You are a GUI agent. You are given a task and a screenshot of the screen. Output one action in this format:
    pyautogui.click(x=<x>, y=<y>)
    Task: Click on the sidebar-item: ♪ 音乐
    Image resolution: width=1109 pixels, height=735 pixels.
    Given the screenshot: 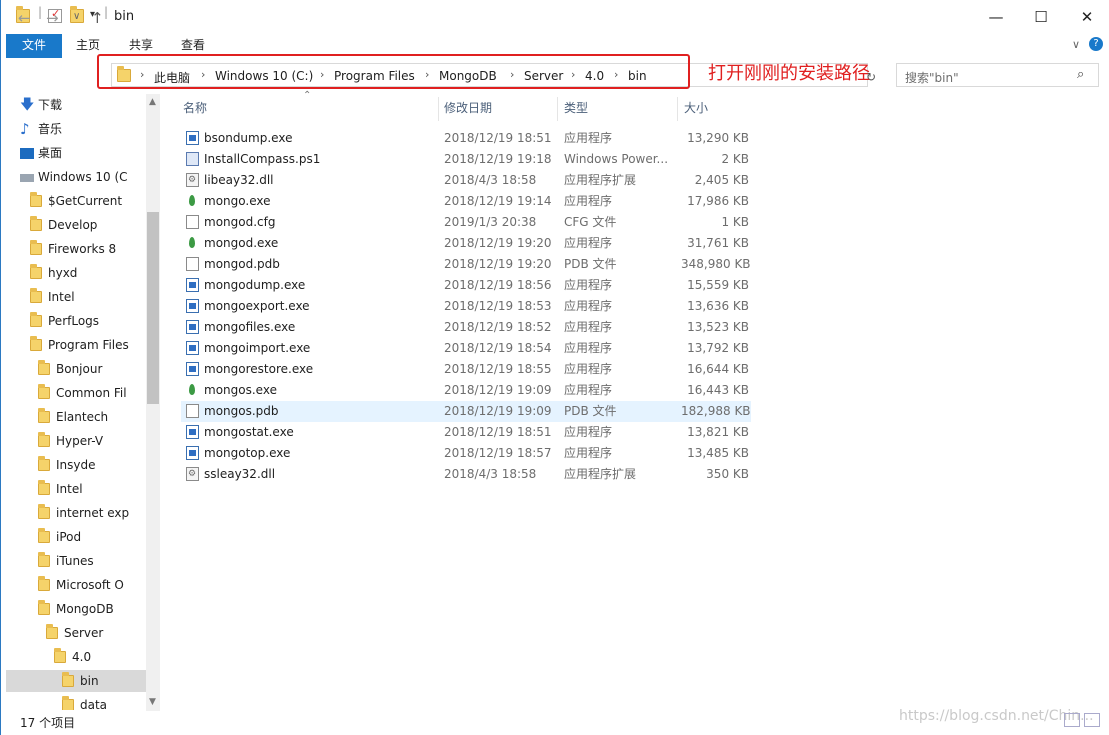 What is the action you would take?
    pyautogui.click(x=76, y=129)
    